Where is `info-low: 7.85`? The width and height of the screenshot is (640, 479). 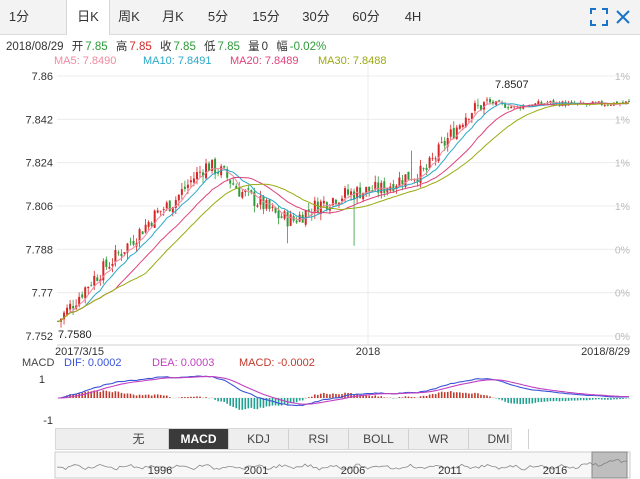 info-low: 7.85 is located at coordinates (228, 47).